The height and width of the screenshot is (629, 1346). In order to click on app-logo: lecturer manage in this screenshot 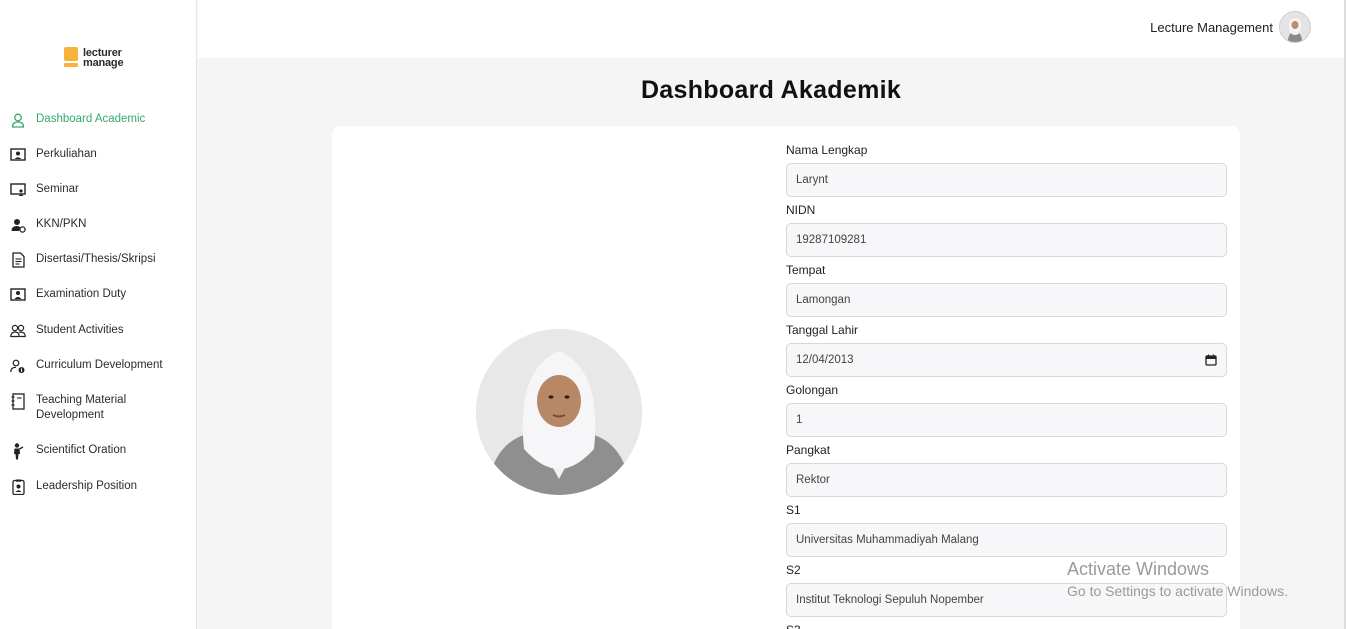, I will do `click(94, 58)`.